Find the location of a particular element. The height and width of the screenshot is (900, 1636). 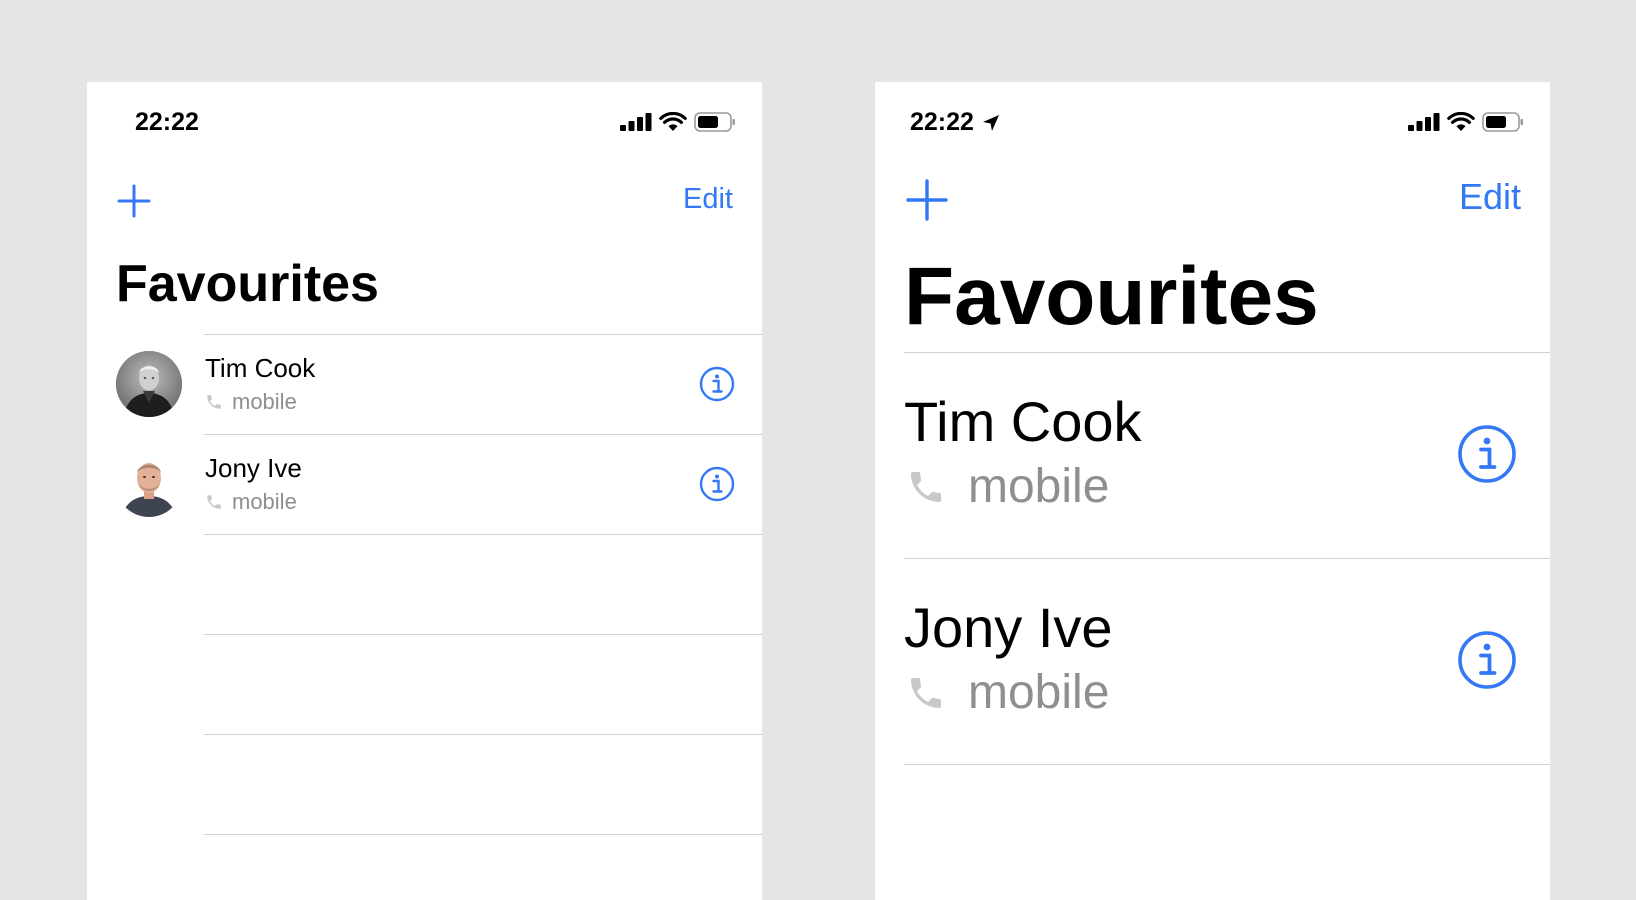

location-arrow-icon is located at coordinates (990, 122).